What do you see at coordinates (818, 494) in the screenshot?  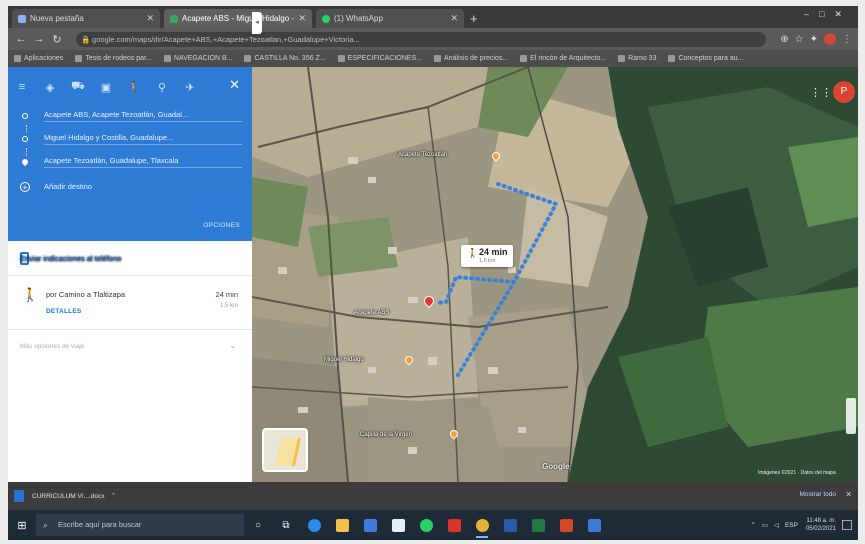 I see `show-all-downloads: Mostrar todo` at bounding box center [818, 494].